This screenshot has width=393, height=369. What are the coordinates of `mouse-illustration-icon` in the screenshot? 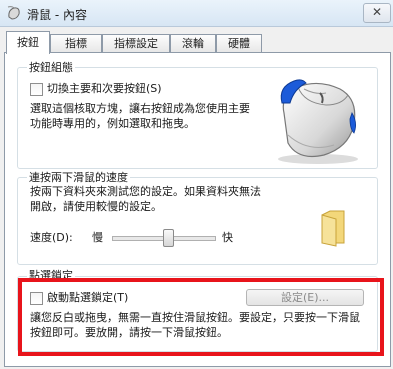 It's located at (318, 121).